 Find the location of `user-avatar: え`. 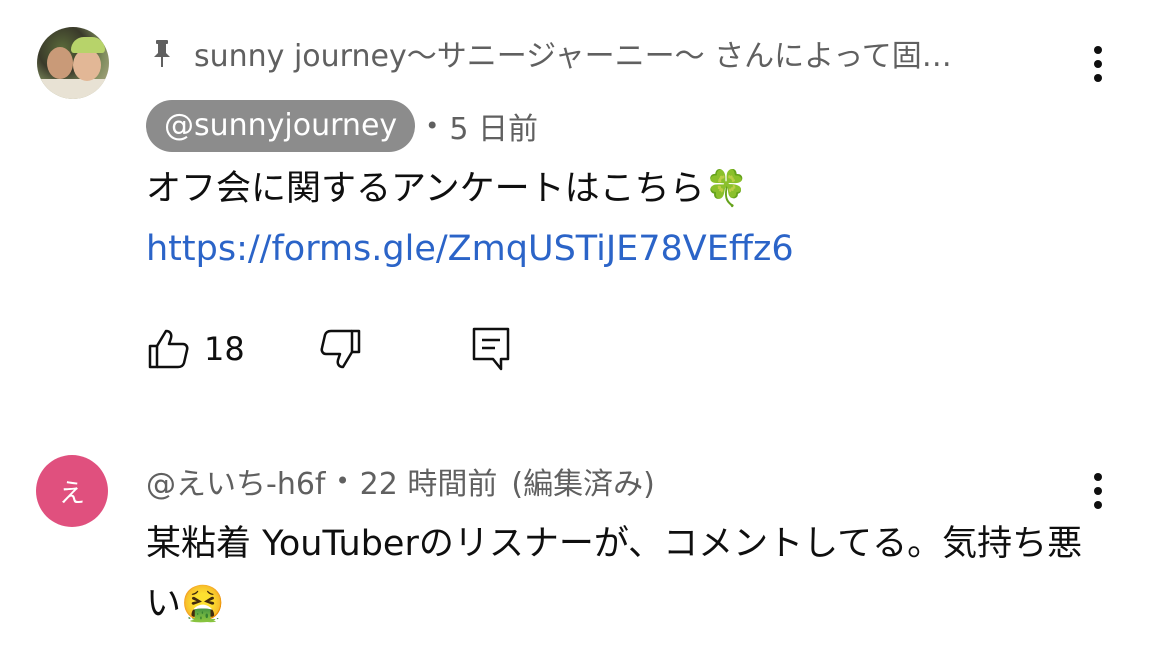

user-avatar: え is located at coordinates (72, 491).